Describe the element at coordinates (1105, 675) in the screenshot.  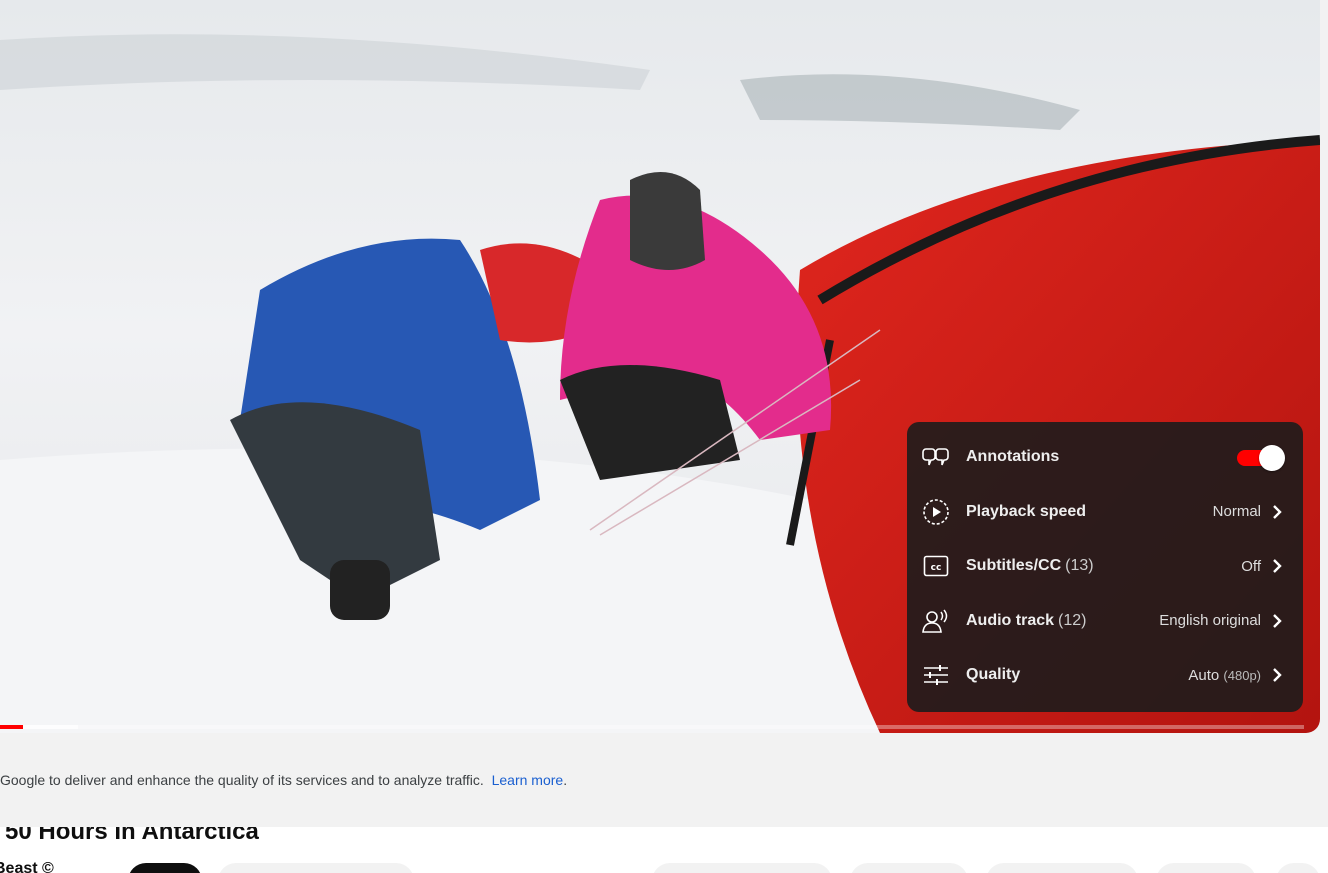
I see `menu-item-quality: Quality Auto (480p)` at that location.